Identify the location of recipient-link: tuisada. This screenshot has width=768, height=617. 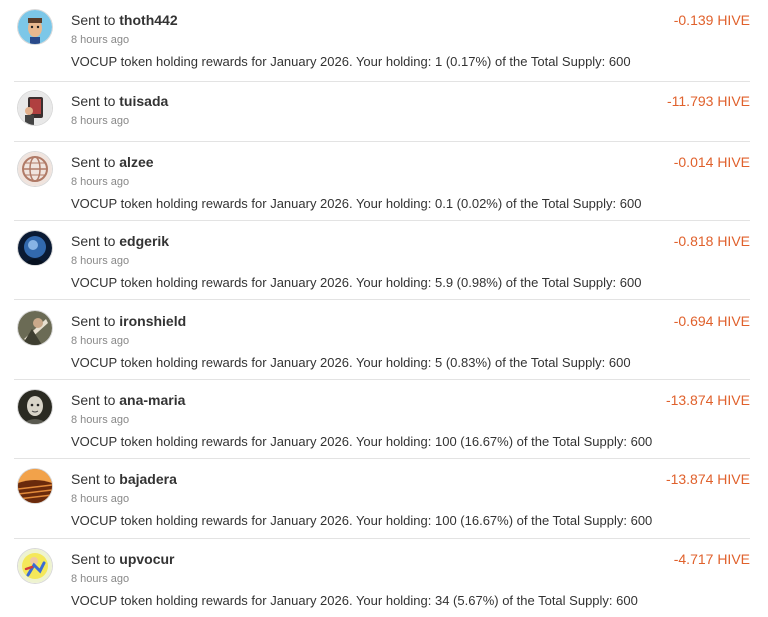
(143, 101).